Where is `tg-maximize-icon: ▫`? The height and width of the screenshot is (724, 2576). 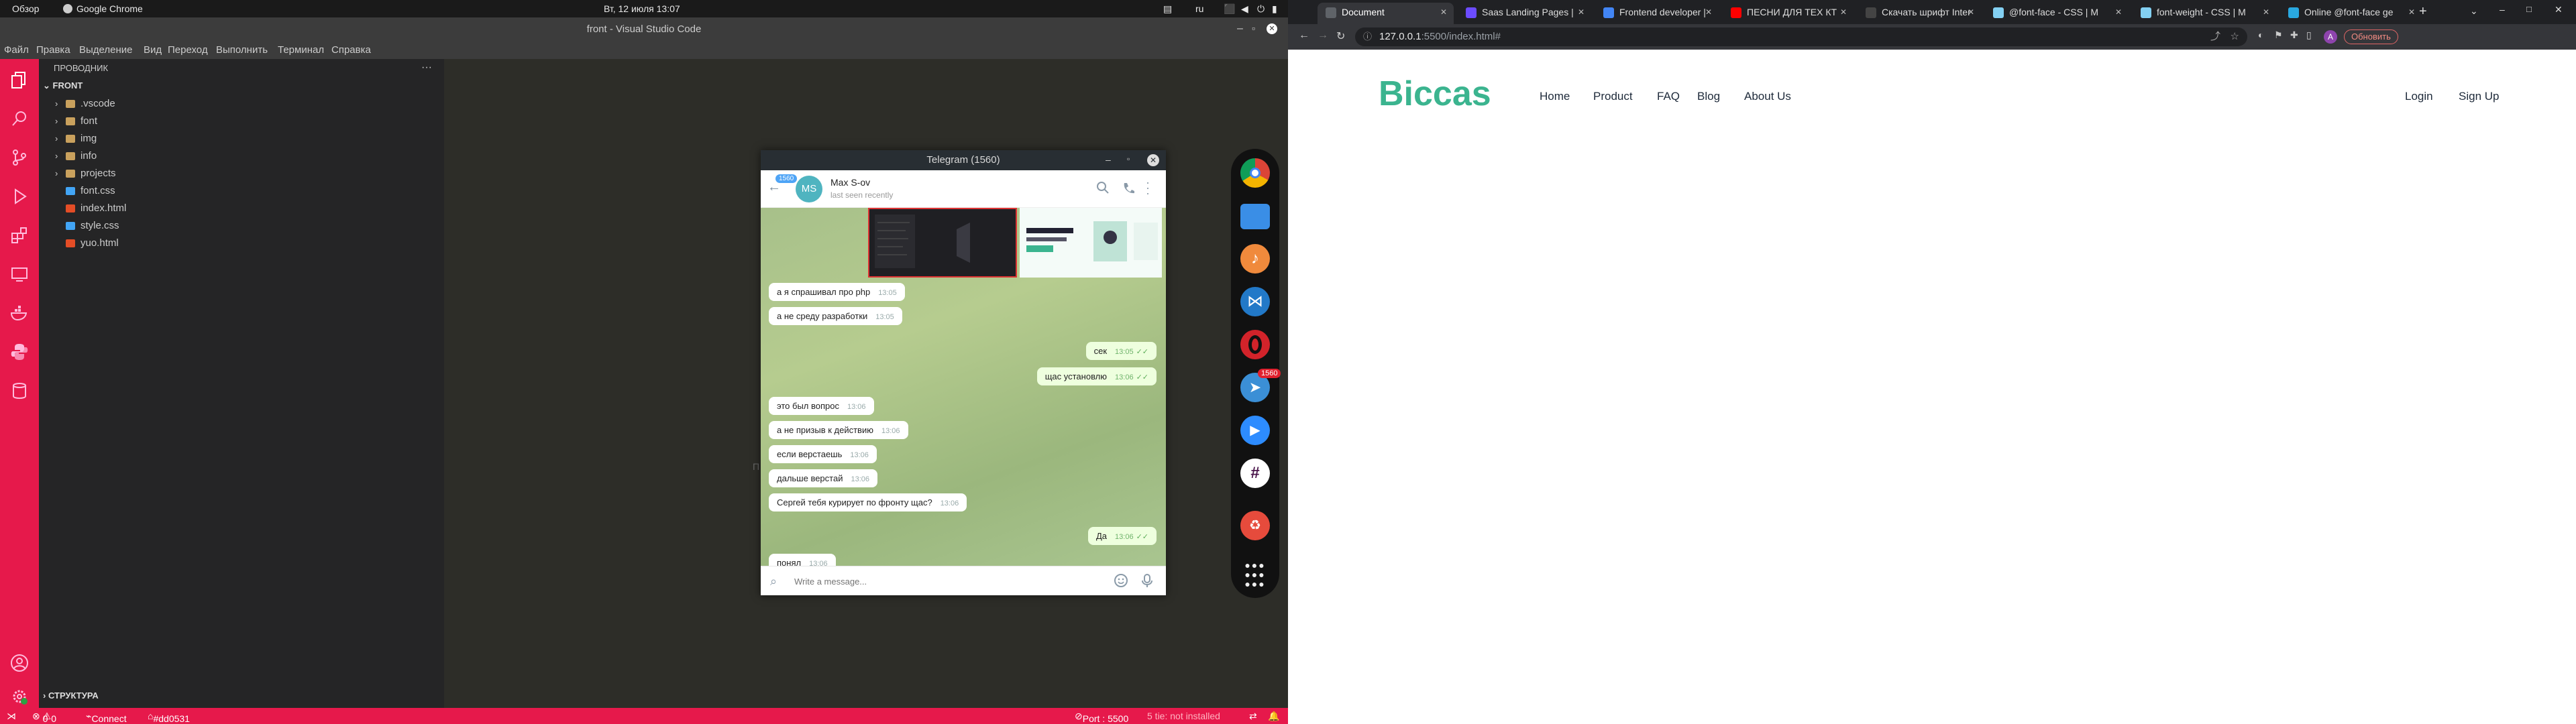
tg-maximize-icon: ▫ is located at coordinates (1128, 159).